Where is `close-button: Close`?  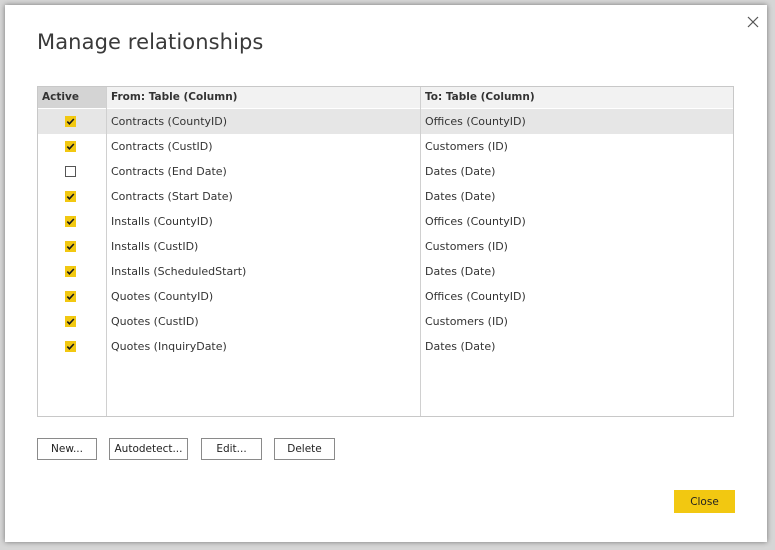 close-button: Close is located at coordinates (704, 501).